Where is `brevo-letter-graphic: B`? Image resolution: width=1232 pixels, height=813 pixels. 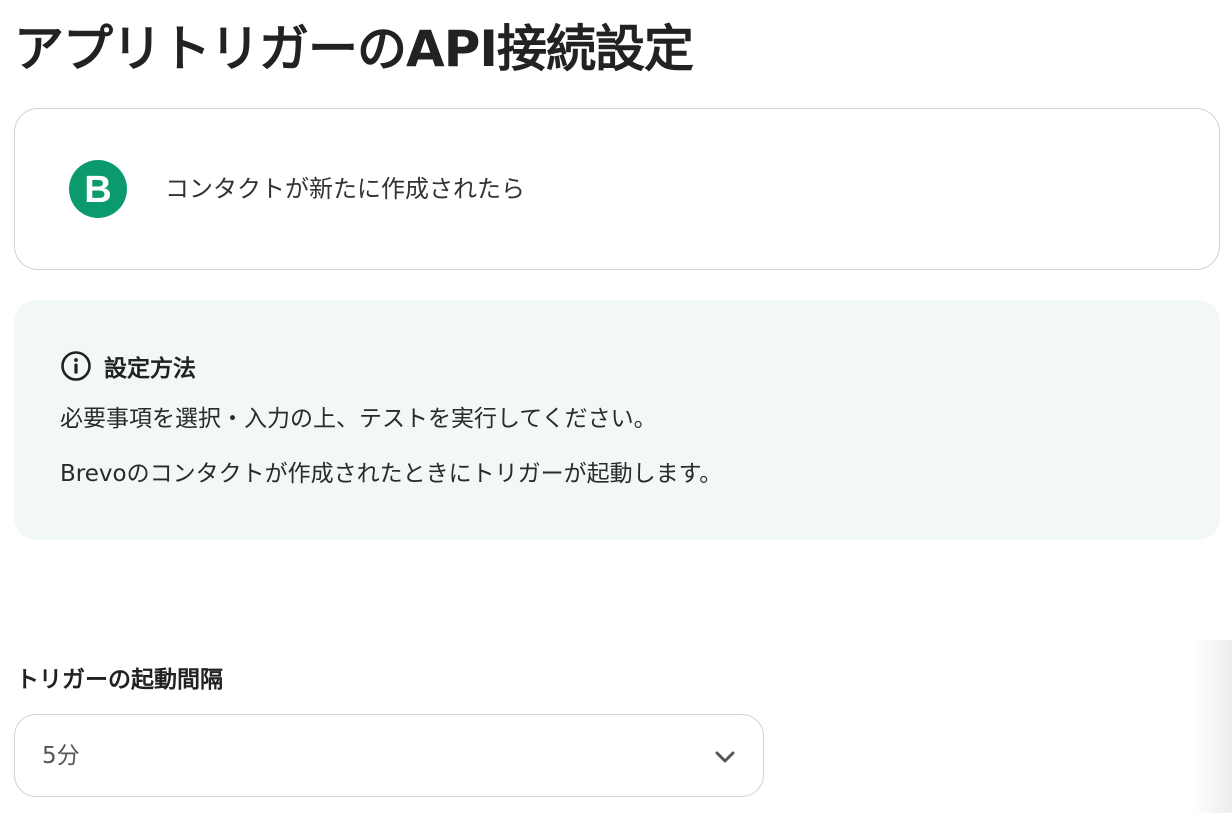 brevo-letter-graphic: B is located at coordinates (97, 190).